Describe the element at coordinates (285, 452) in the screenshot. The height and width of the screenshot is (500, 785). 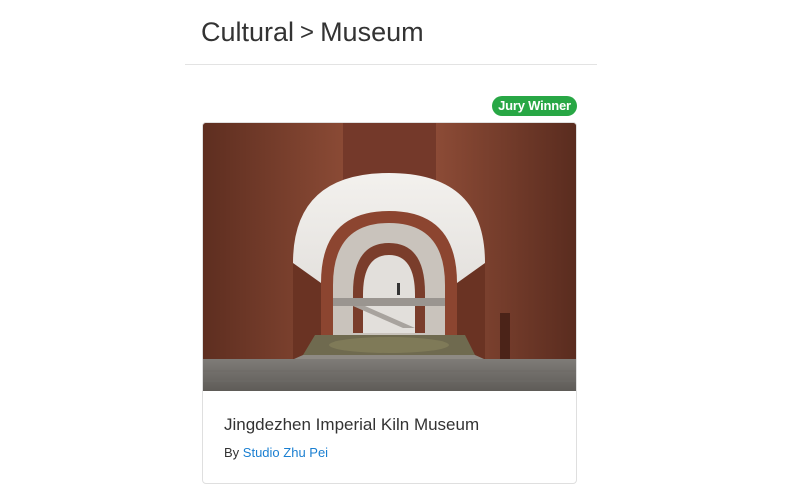
I see `studio-link: Studio Zhu Pei` at that location.